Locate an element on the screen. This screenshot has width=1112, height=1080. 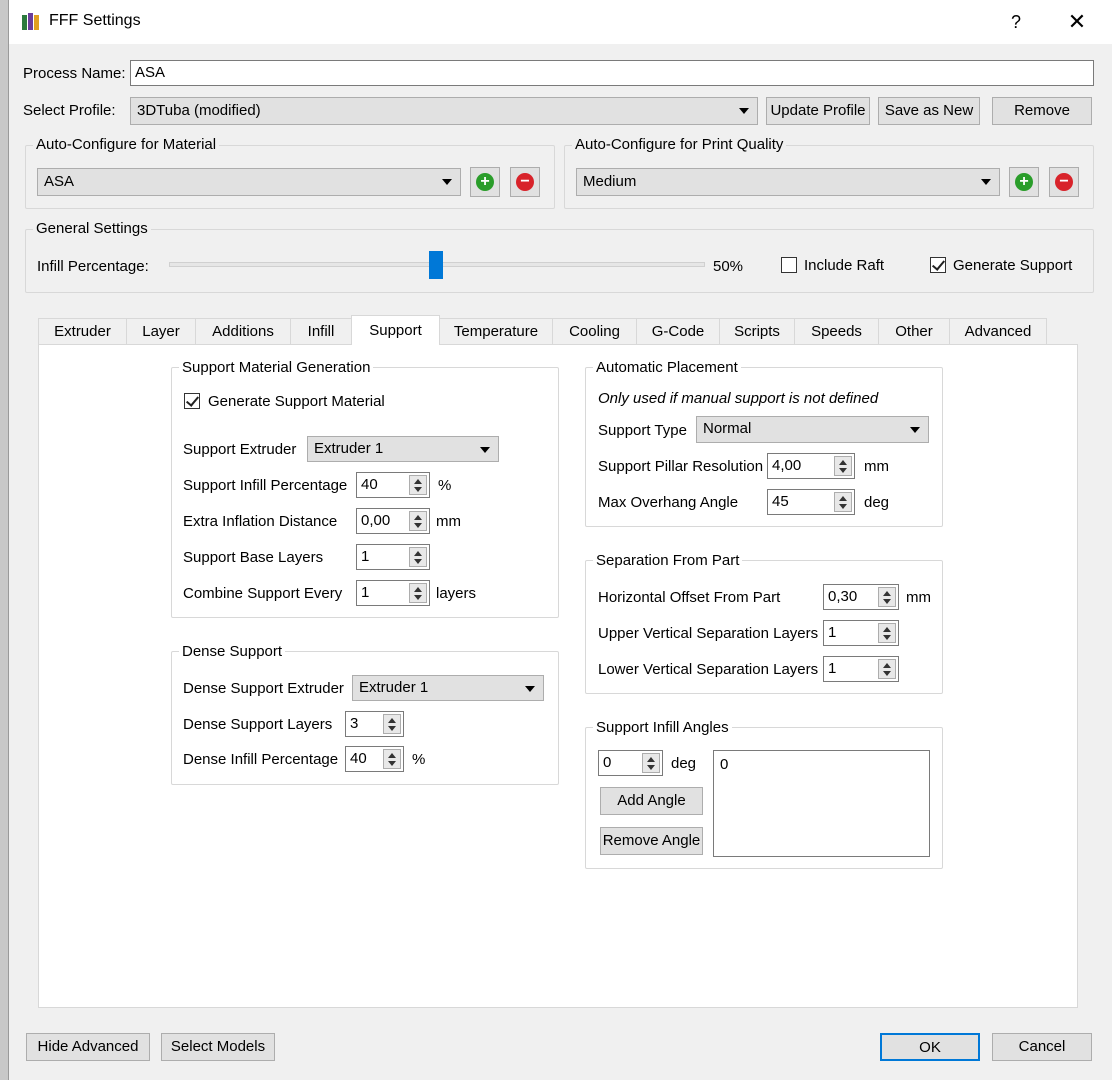
generate-support-material-label: Generate Support Material is located at coordinates (296, 401).